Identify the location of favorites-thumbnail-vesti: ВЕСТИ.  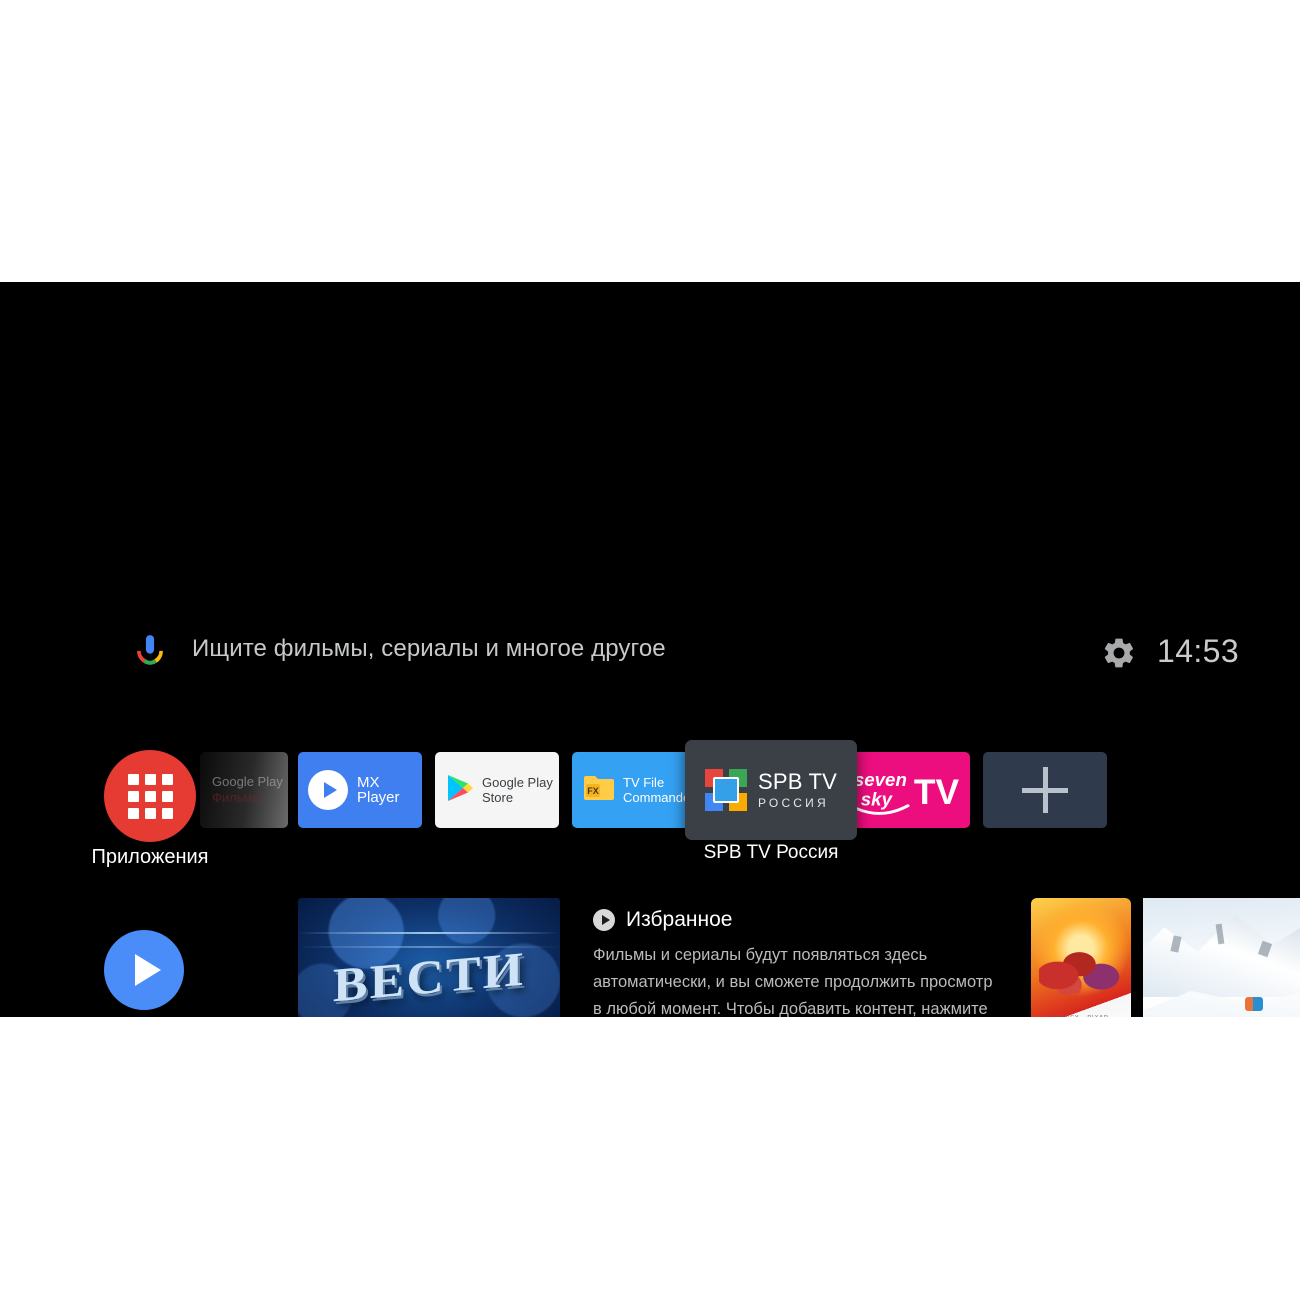
(429, 957).